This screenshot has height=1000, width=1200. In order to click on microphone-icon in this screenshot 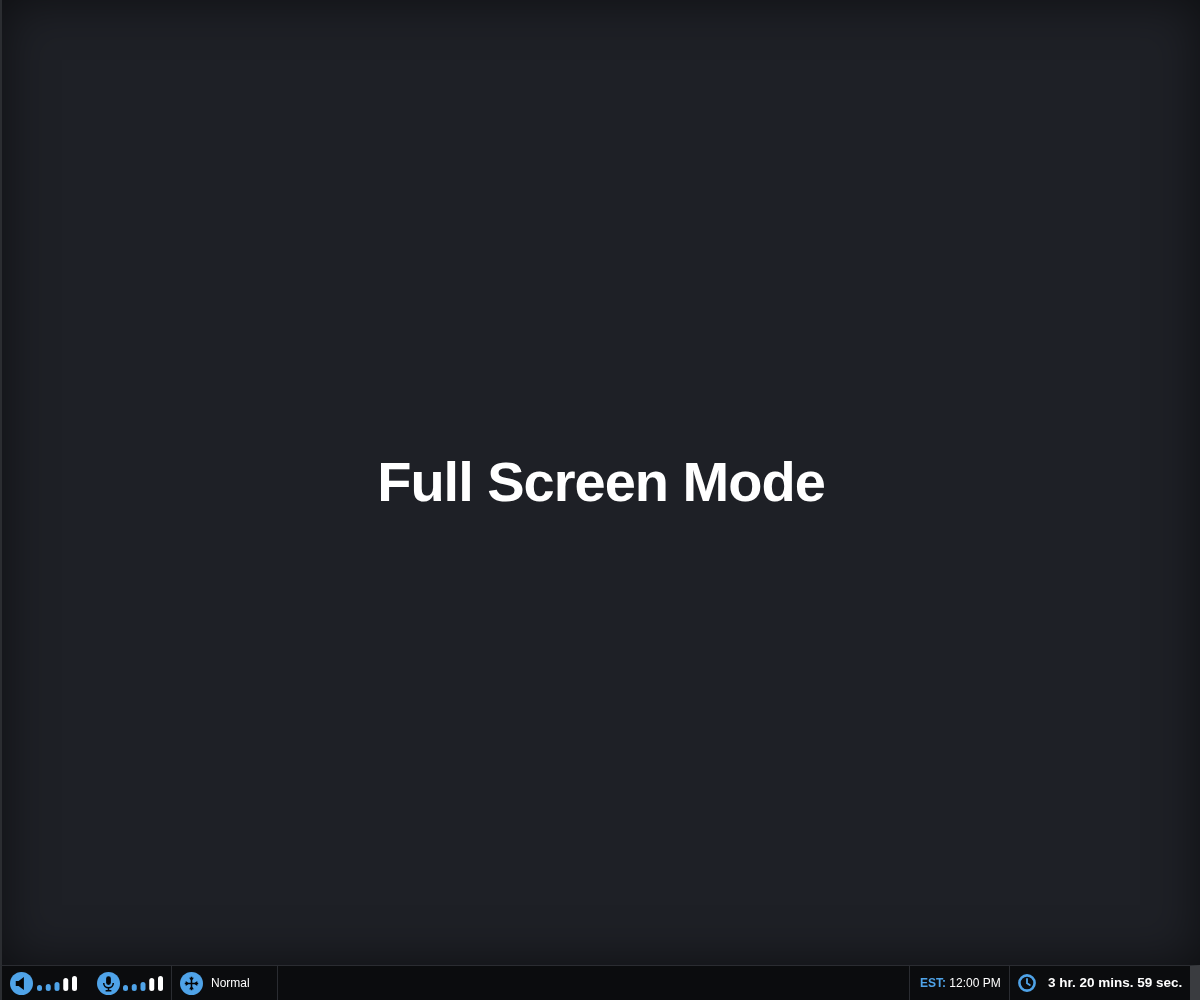, I will do `click(108, 983)`.